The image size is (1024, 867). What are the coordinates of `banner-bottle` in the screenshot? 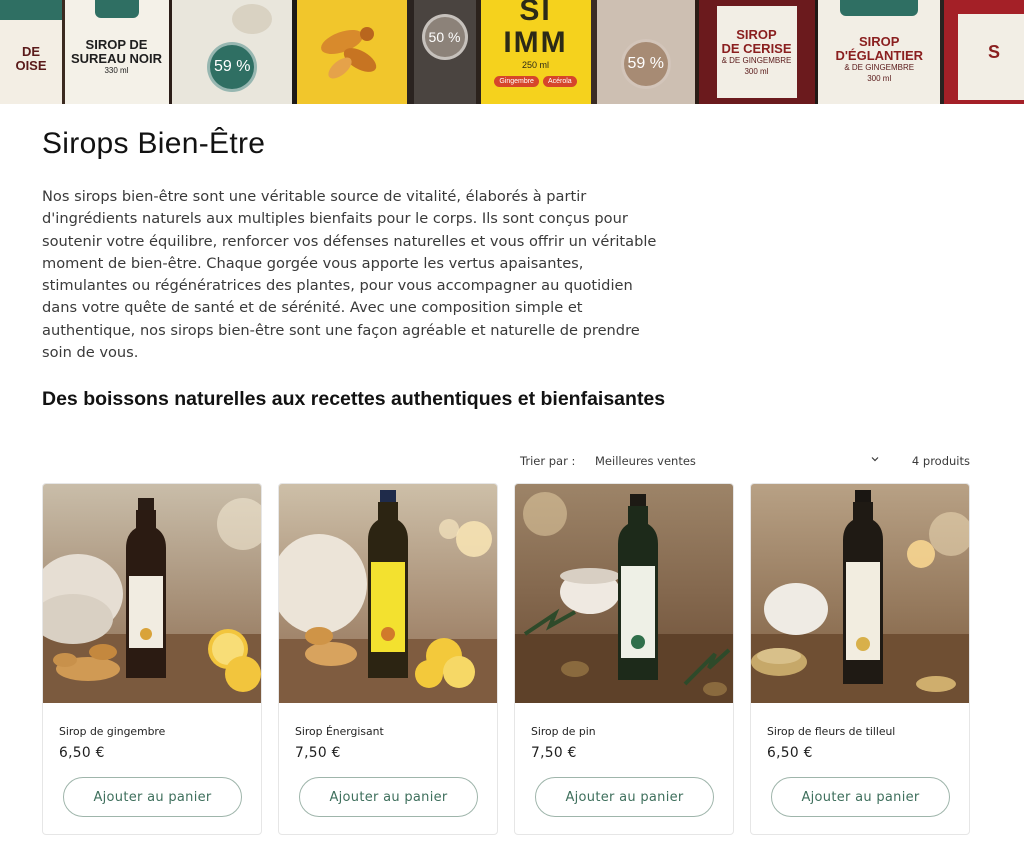 It's located at (352, 52).